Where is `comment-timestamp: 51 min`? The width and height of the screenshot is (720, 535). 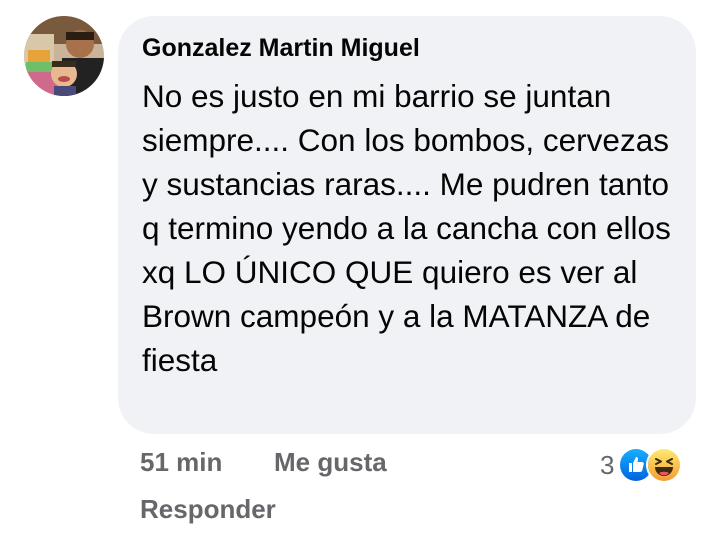
comment-timestamp: 51 min is located at coordinates (181, 462).